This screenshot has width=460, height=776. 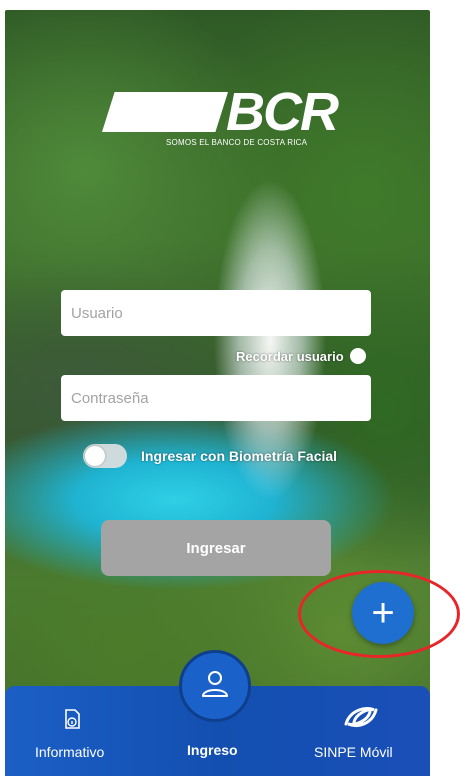 I want to click on add-button: +, so click(x=383, y=613).